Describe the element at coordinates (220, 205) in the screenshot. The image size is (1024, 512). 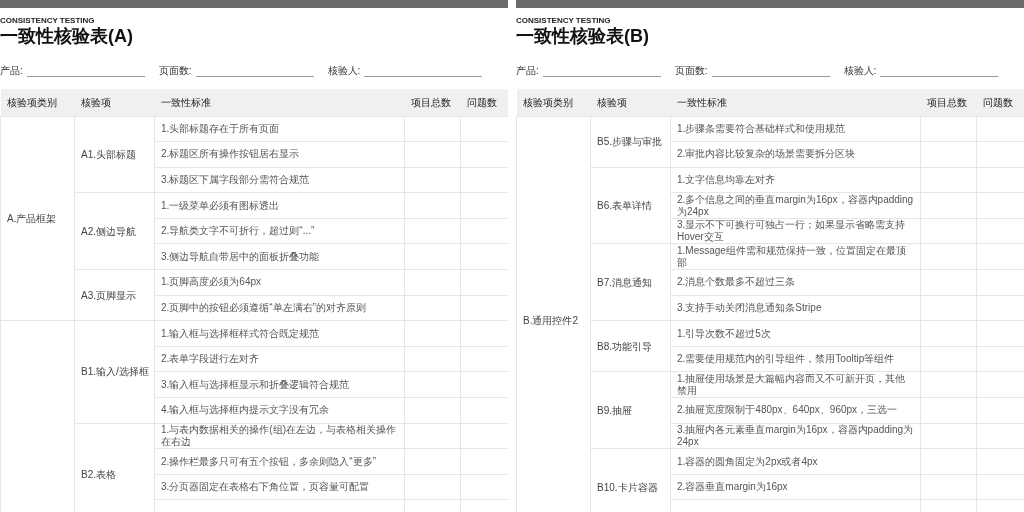
I see `criterion-text: 1.一级菜单必须有图标透出` at that location.